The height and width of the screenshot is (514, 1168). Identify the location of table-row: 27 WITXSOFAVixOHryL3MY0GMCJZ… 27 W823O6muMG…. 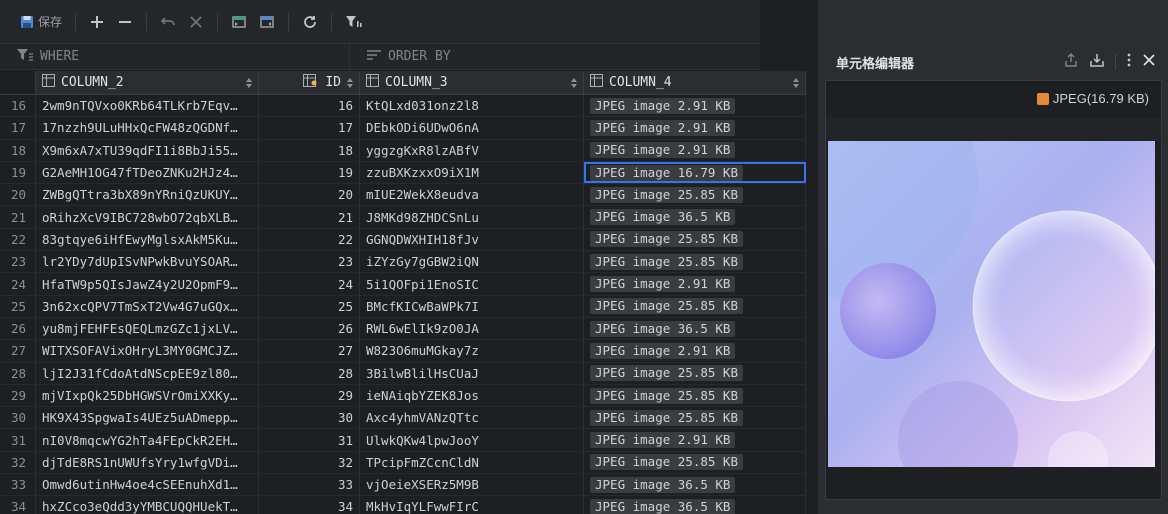
(403, 351).